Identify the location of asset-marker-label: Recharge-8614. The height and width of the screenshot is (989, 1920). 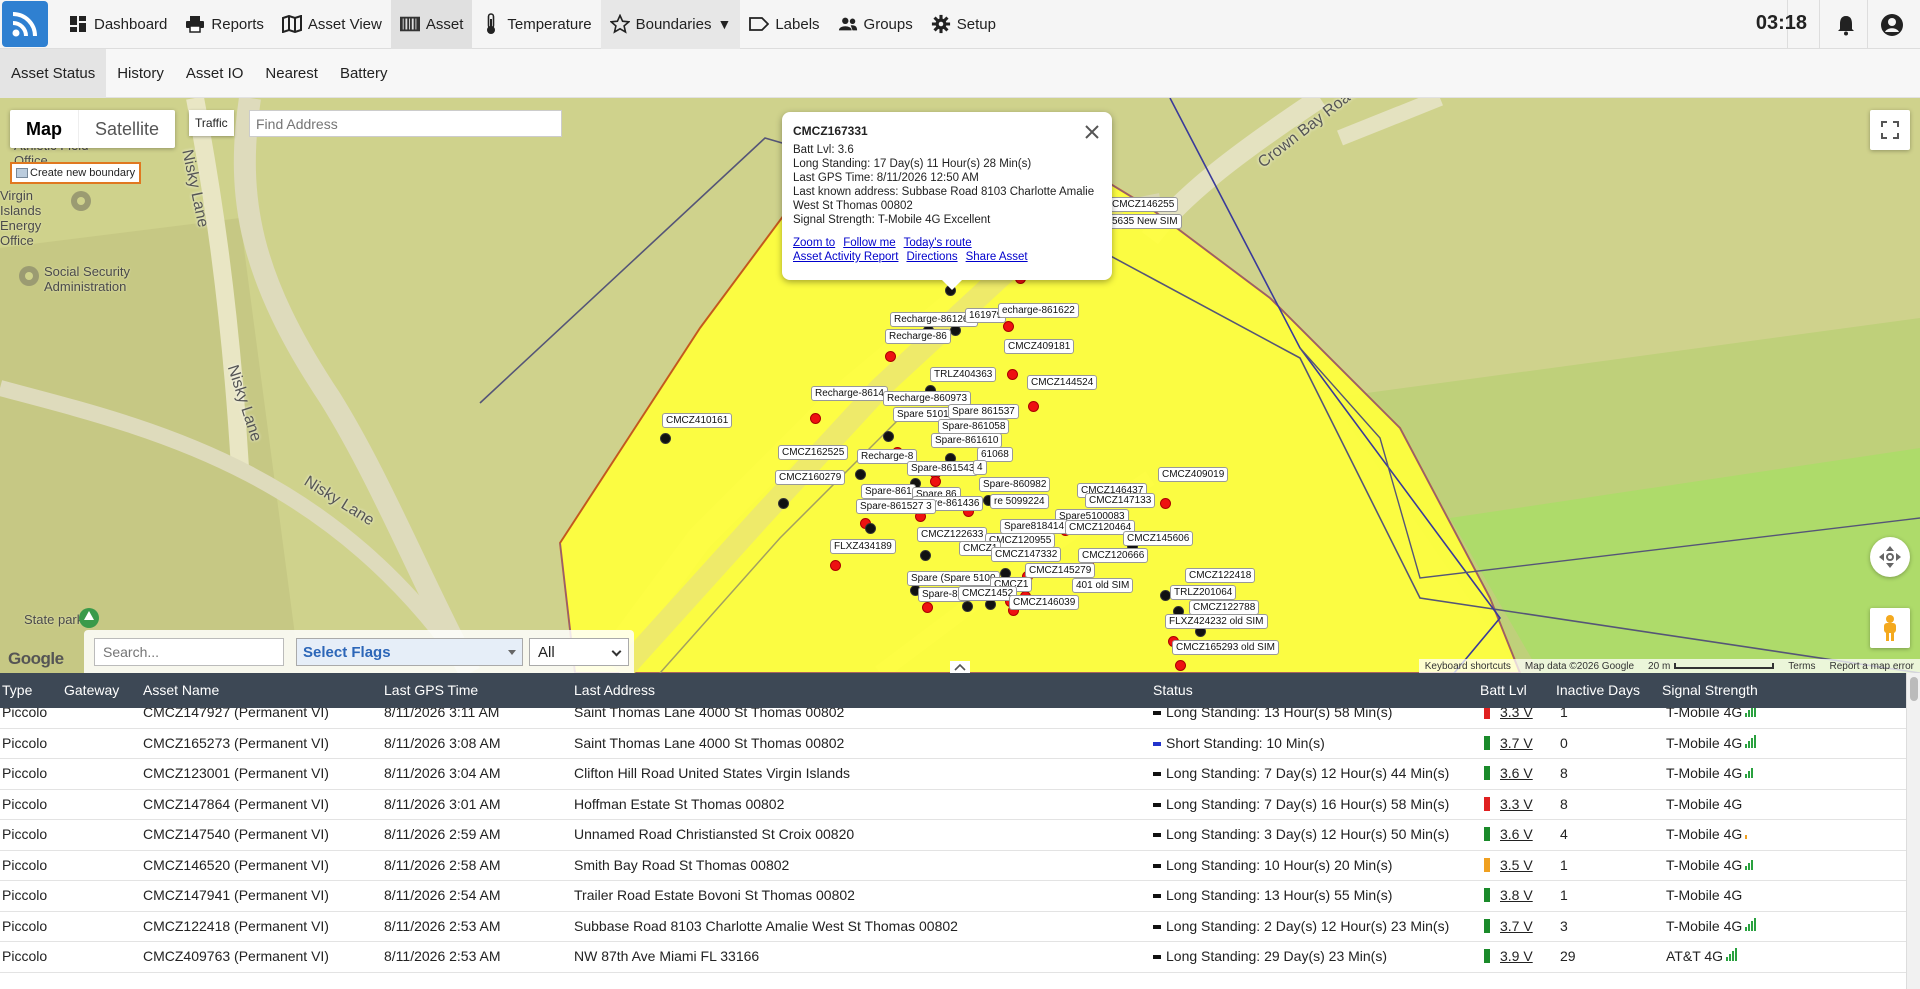
(849, 393).